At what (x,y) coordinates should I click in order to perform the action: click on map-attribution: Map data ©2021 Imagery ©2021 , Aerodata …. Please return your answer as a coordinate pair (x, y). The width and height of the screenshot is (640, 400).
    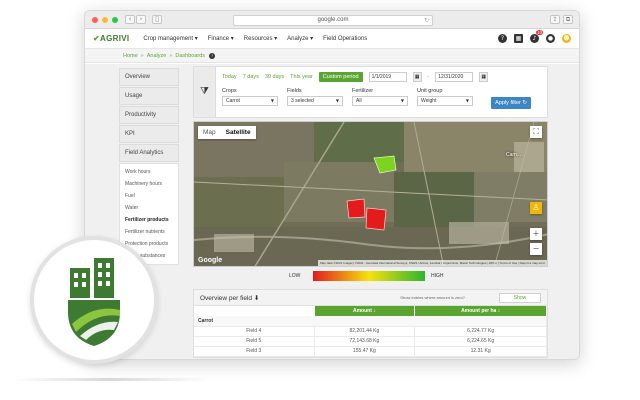
    Looking at the image, I should click on (432, 263).